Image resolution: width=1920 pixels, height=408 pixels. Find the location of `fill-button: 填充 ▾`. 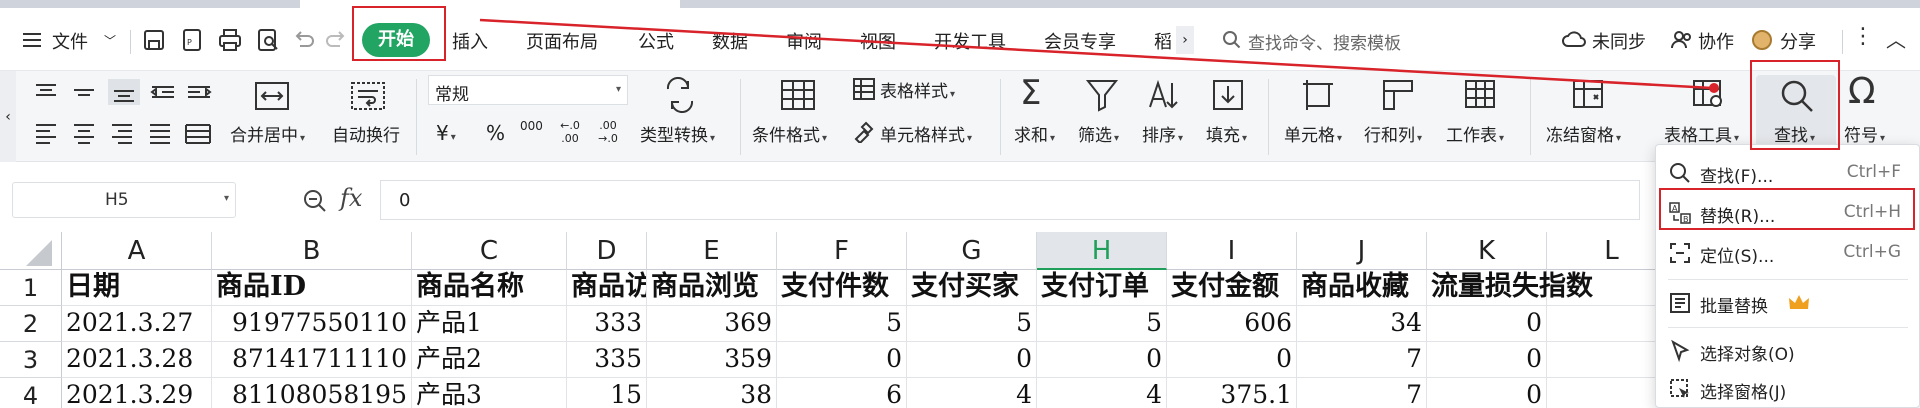

fill-button: 填充 ▾ is located at coordinates (1226, 133).